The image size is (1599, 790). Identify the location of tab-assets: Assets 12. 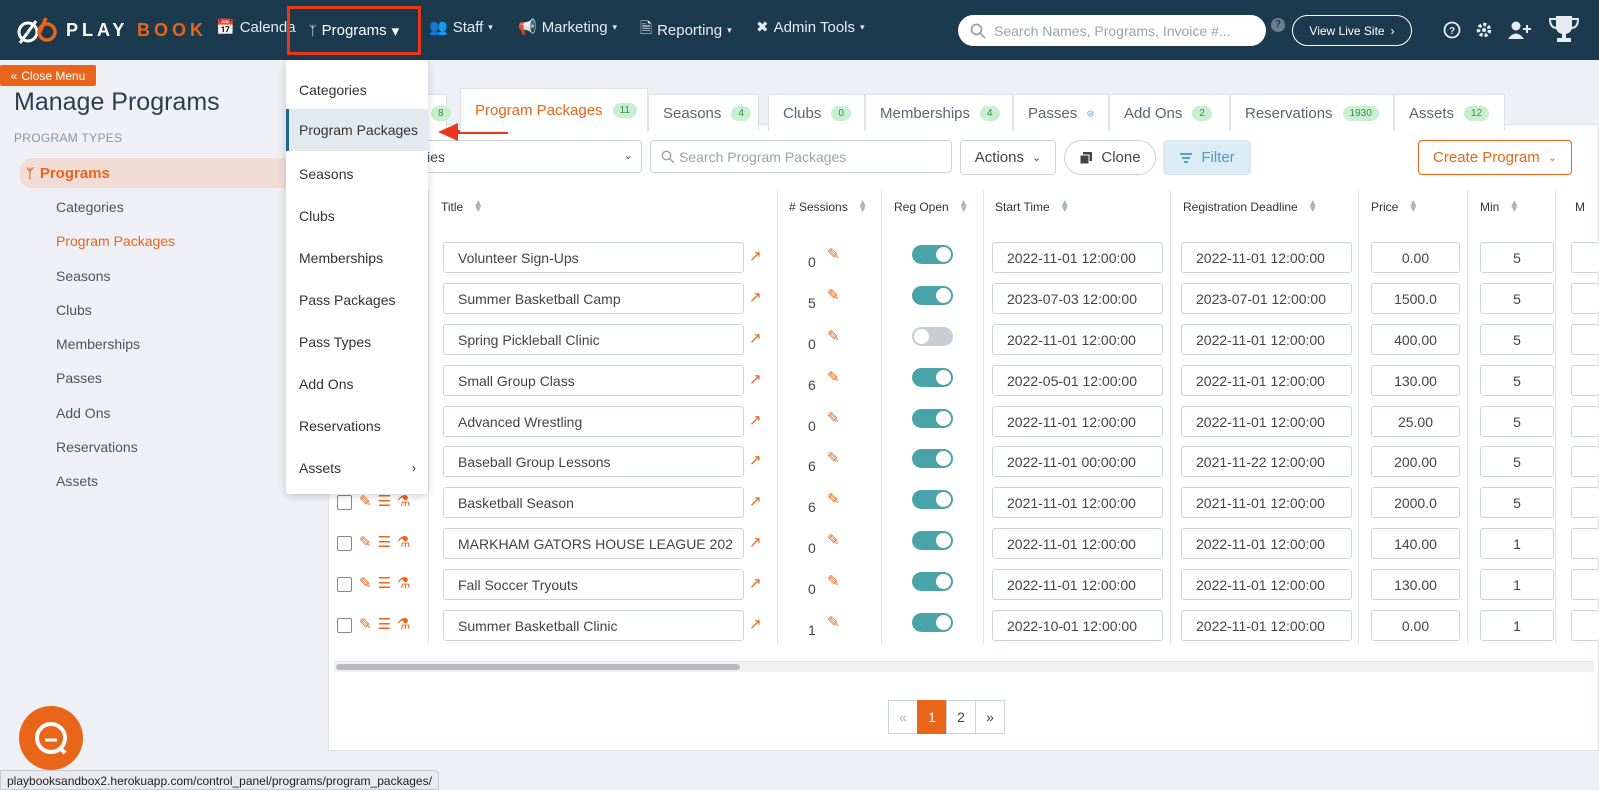
(1449, 112).